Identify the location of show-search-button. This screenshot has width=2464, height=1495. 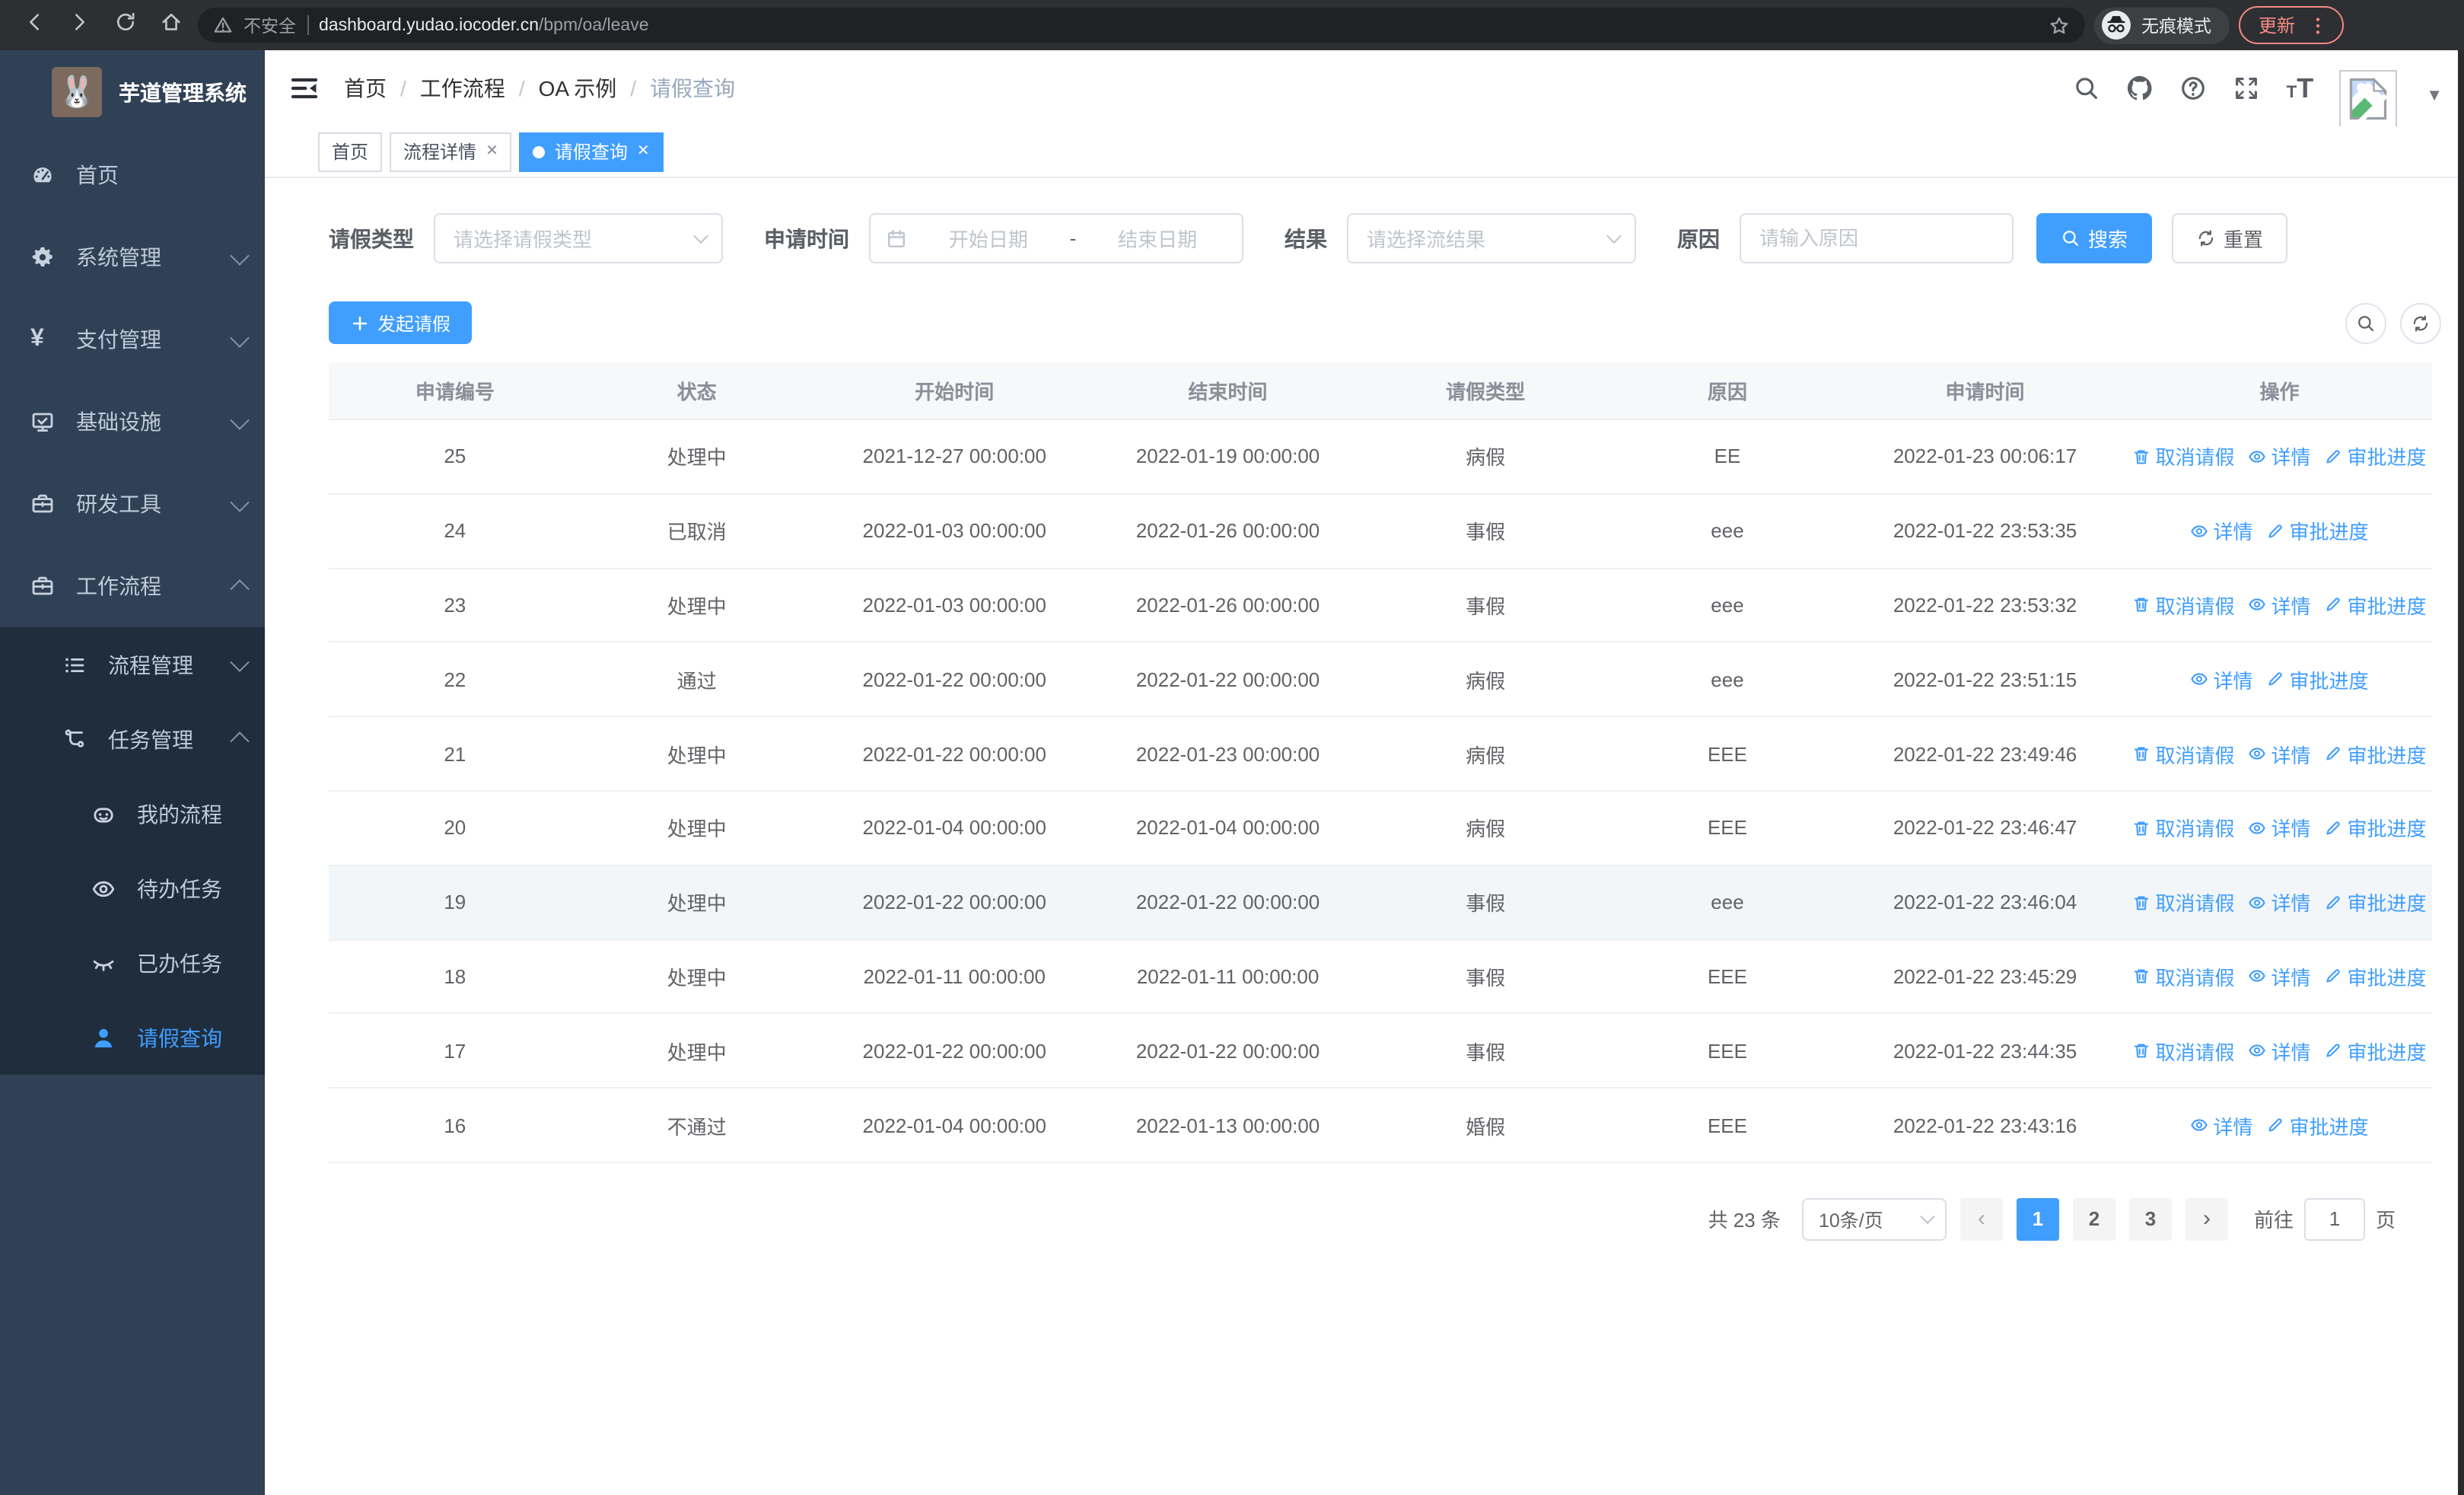
(2365, 323).